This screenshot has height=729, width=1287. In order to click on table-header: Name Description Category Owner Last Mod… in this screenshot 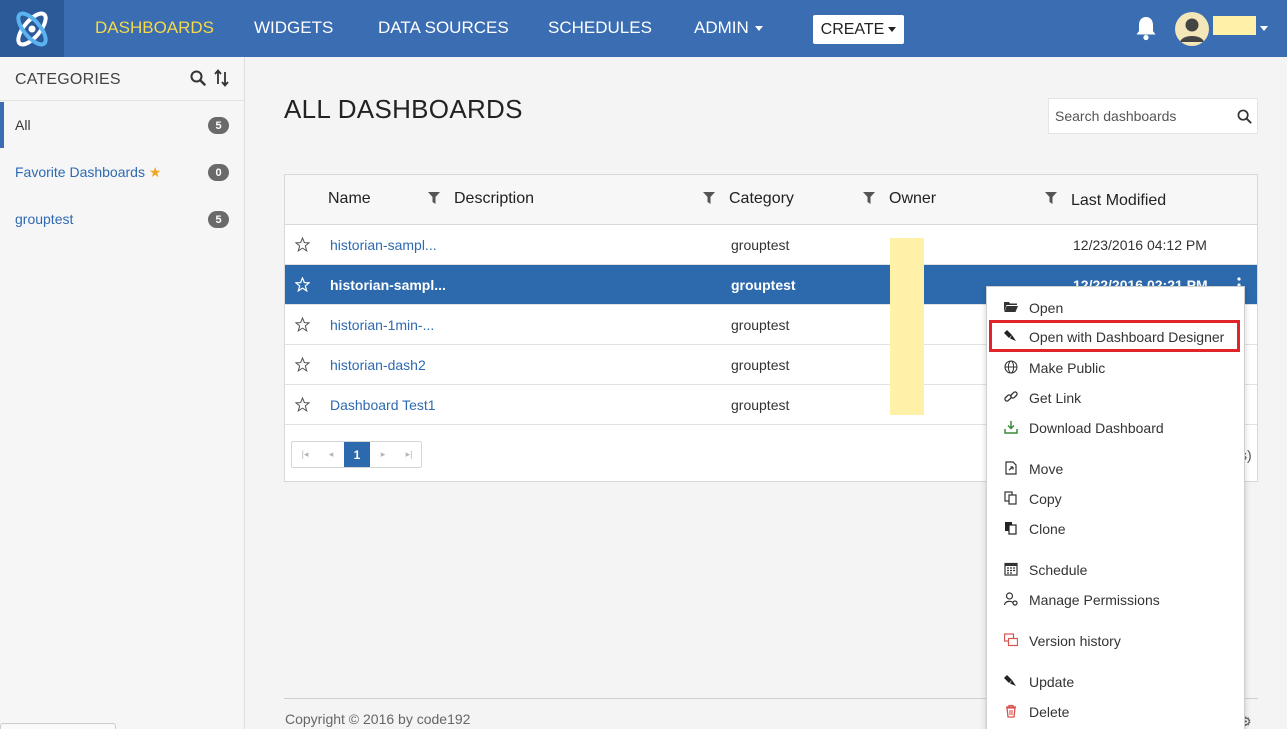, I will do `click(771, 200)`.